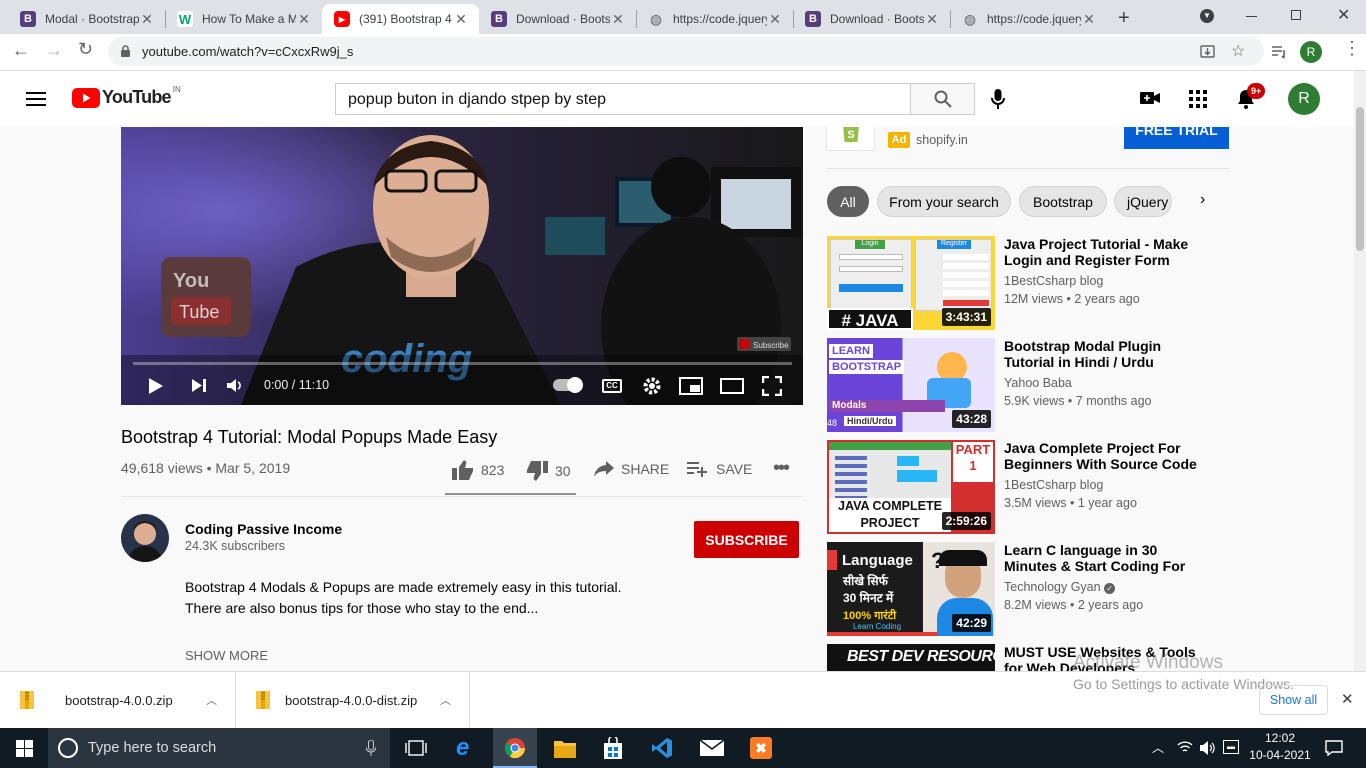 This screenshot has height=768, width=1366. What do you see at coordinates (416, 748) in the screenshot?
I see `task-view-icon` at bounding box center [416, 748].